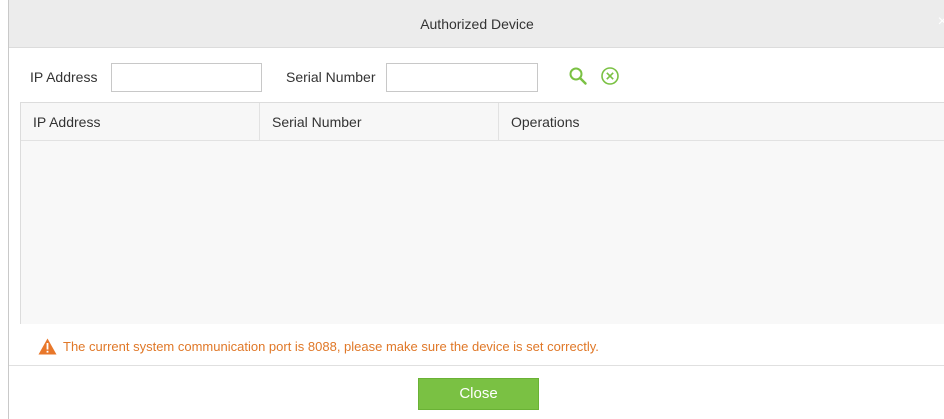  I want to click on table-header: IP Address Serial Number Operations, so click(482, 122).